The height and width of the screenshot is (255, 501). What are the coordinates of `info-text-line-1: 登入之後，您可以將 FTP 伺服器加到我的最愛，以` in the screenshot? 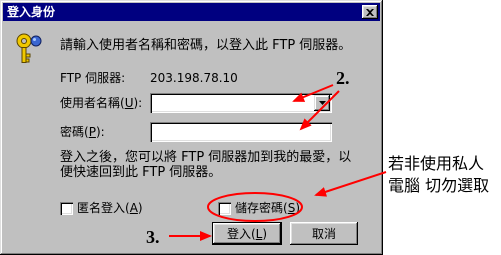 It's located at (206, 157).